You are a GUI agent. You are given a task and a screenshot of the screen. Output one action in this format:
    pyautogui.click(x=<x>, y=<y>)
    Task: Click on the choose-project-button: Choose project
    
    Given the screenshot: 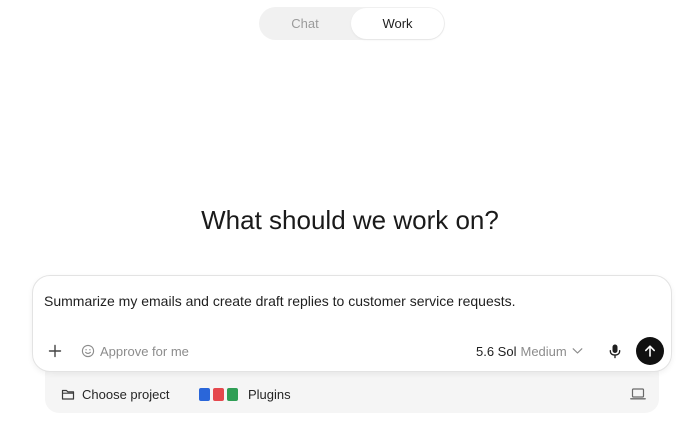 What is the action you would take?
    pyautogui.click(x=115, y=394)
    